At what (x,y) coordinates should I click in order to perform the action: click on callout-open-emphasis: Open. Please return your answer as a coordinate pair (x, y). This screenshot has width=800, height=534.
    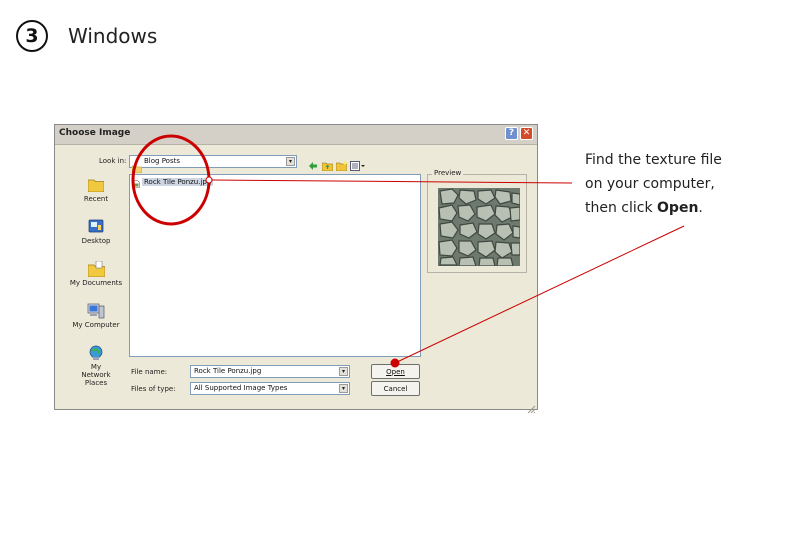
    Looking at the image, I should click on (678, 208).